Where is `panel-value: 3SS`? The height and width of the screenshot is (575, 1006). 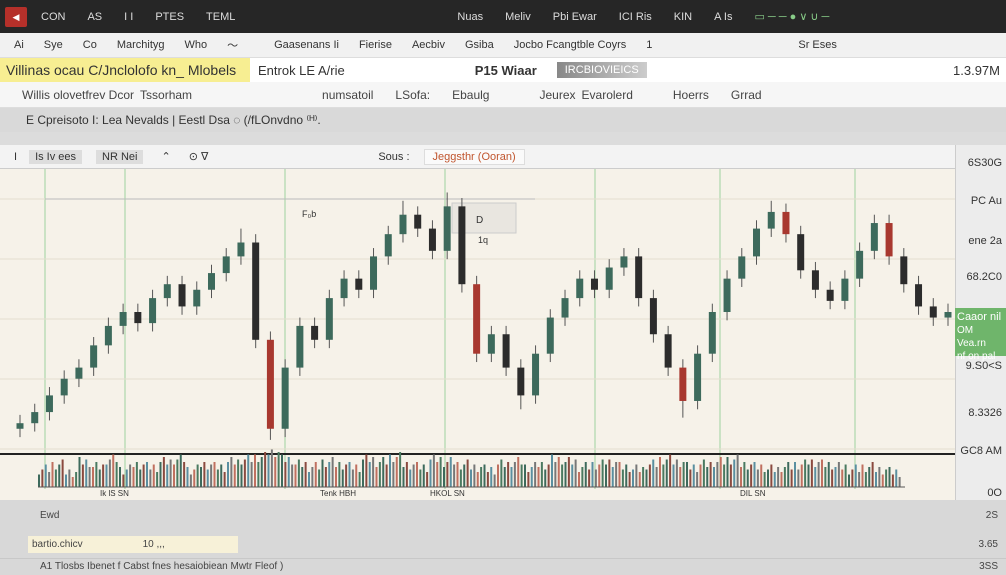
panel-value: 3SS is located at coordinates (988, 566).